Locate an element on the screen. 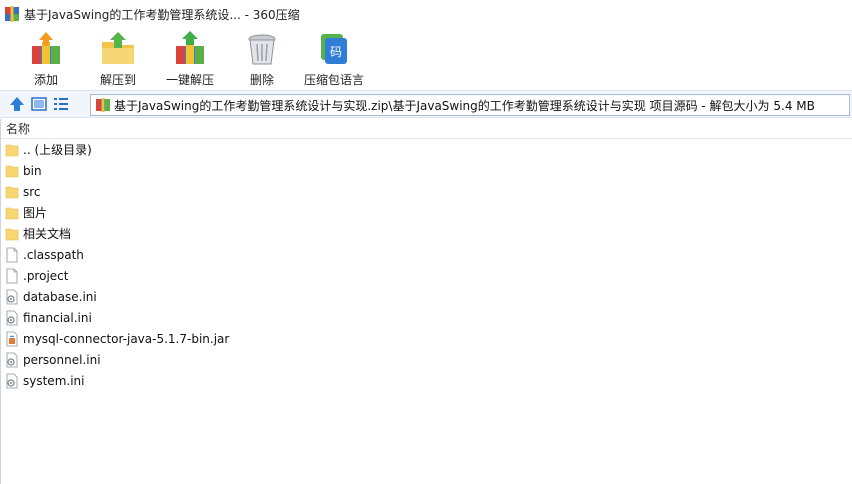  up-folder-button is located at coordinates (17, 104).